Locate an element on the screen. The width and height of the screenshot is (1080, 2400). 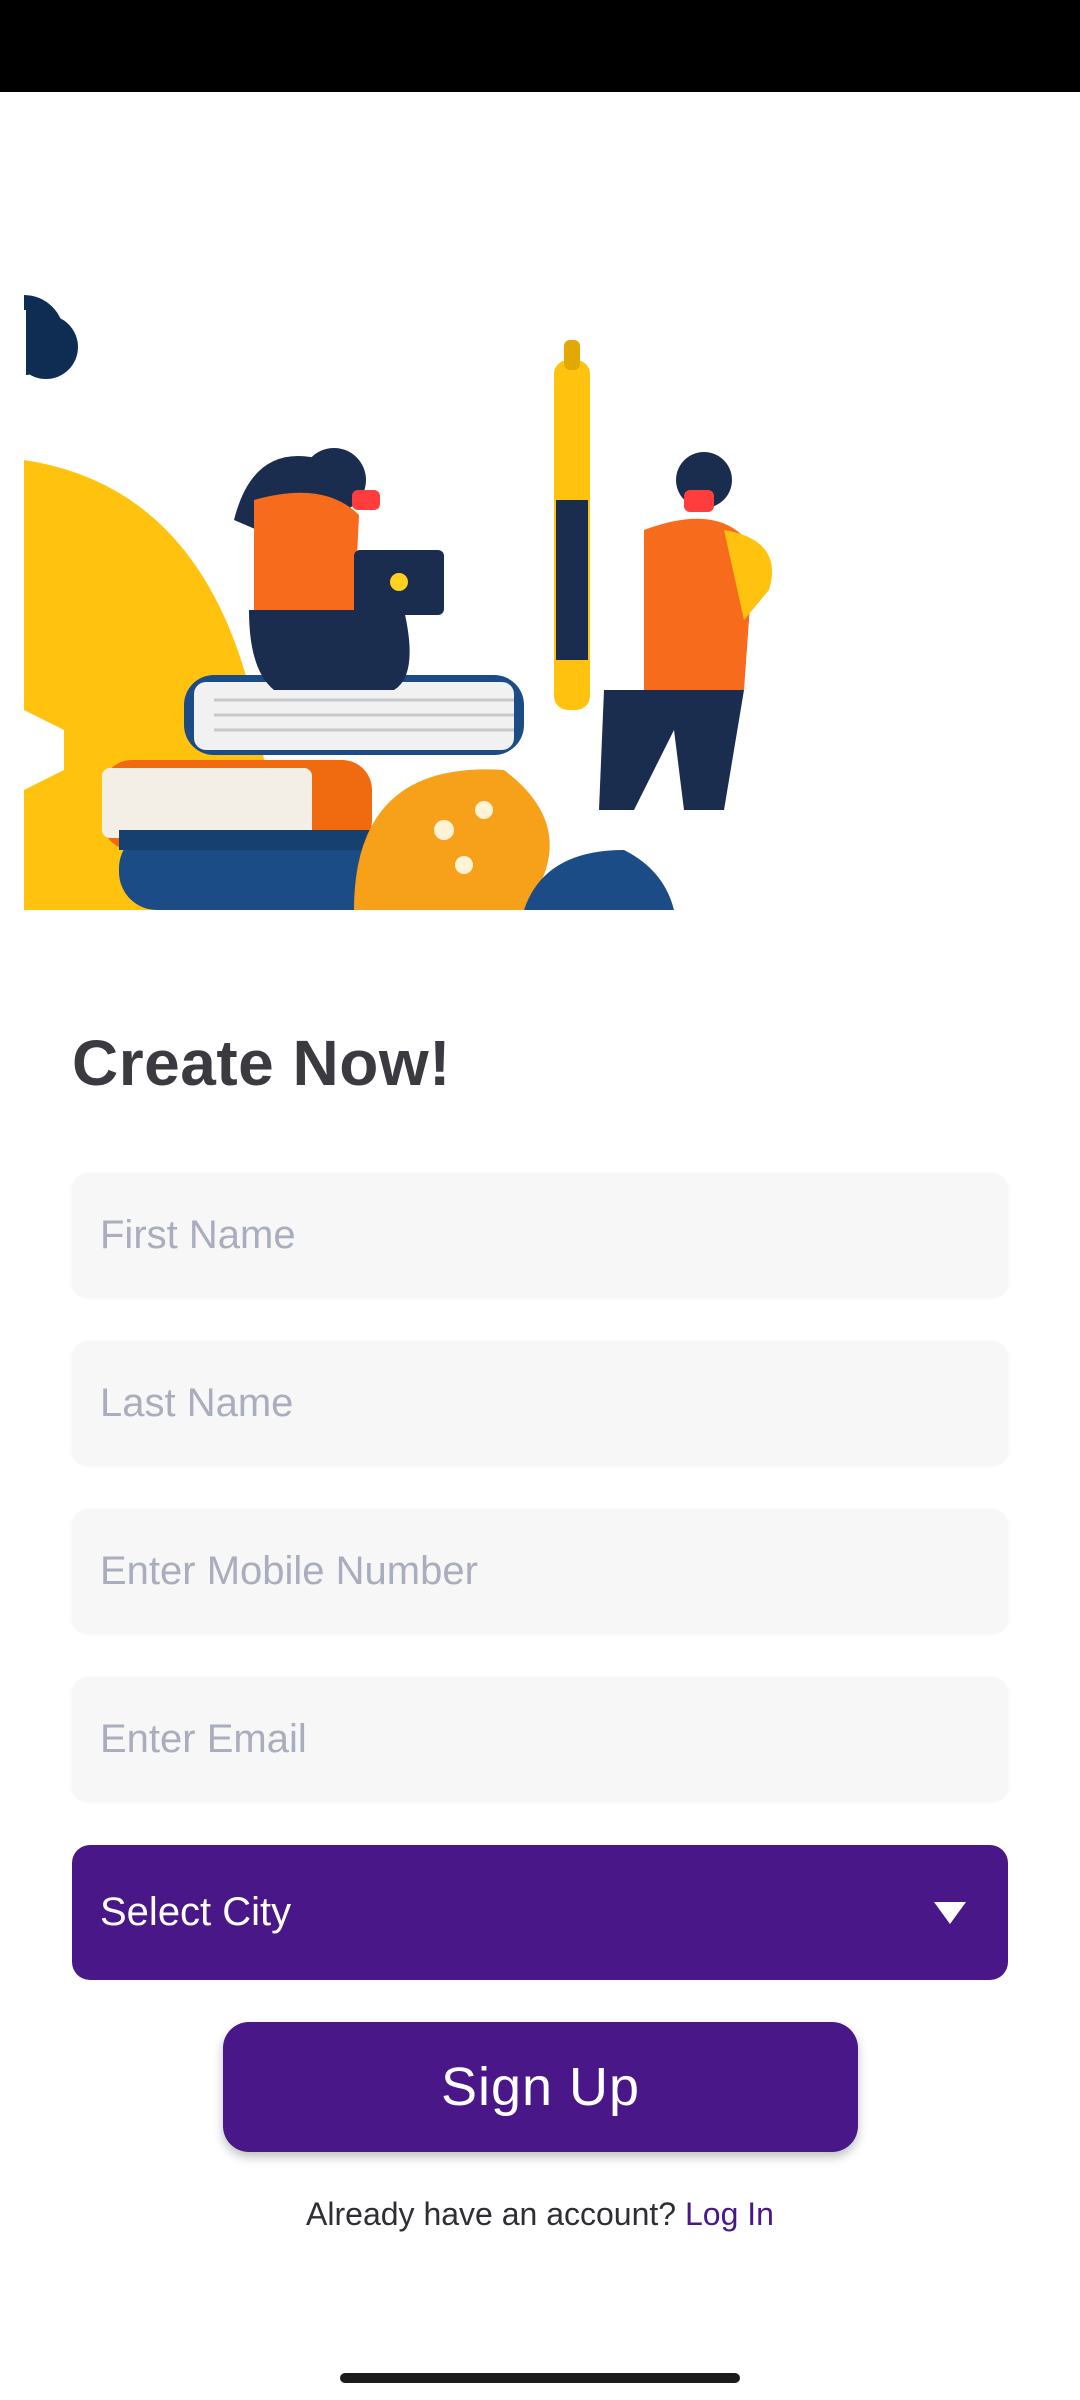
first-name-input is located at coordinates (540, 1235).